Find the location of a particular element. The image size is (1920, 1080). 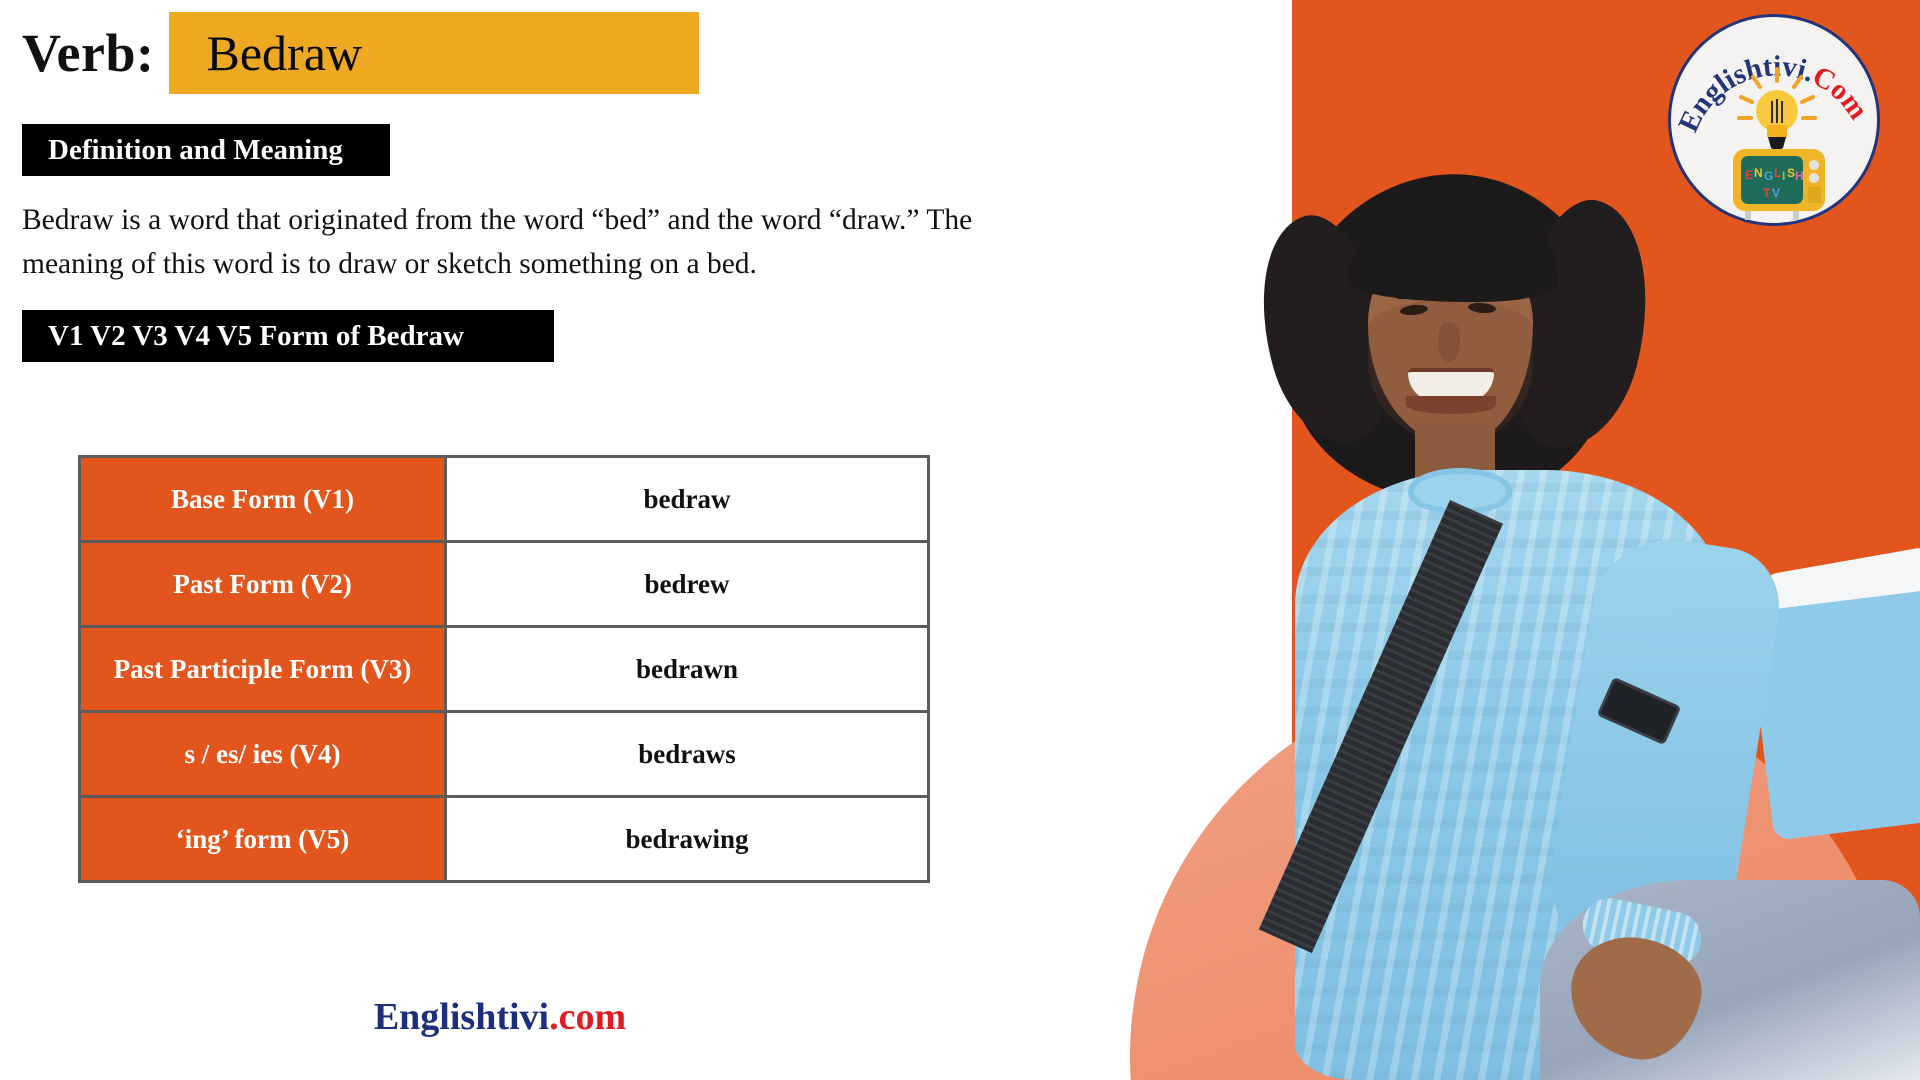

footer-brand: Englishtivi.com is located at coordinates (500, 1017).